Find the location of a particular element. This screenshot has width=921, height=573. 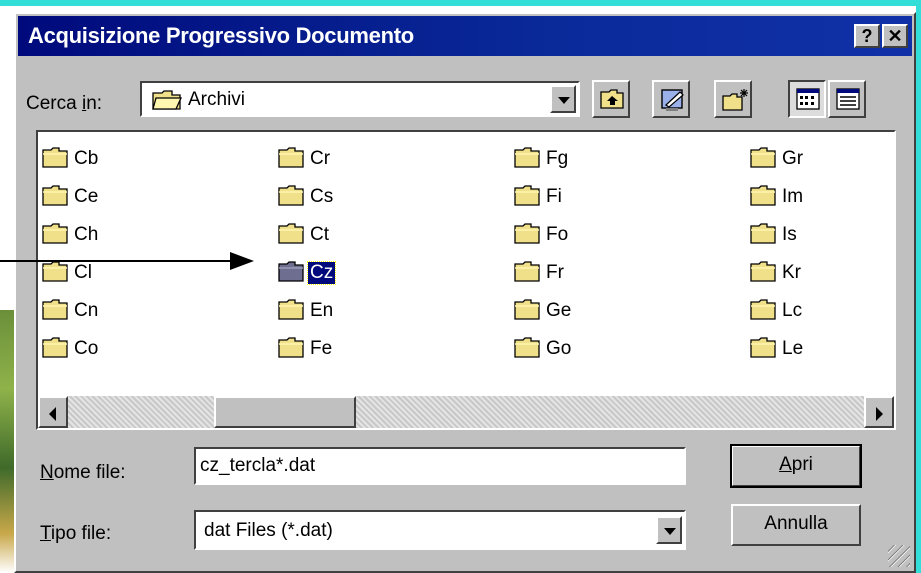

folder-name: En is located at coordinates (322, 310).